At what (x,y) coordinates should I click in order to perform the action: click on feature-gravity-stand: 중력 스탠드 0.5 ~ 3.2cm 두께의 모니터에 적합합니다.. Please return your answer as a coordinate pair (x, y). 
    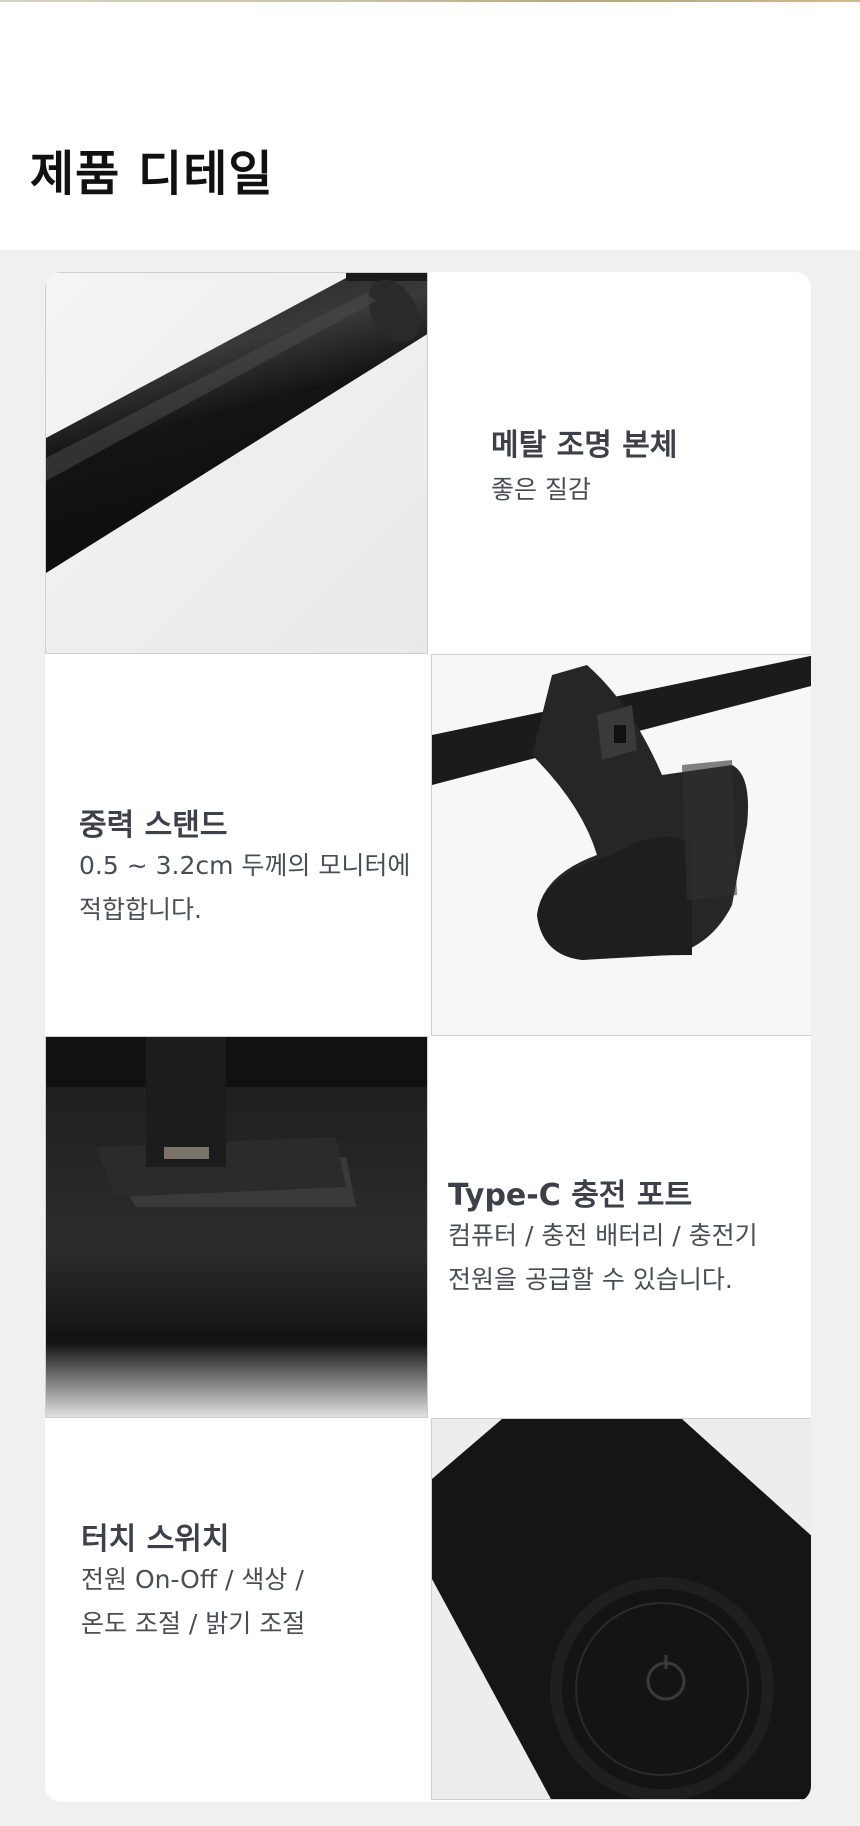
    Looking at the image, I should click on (236, 845).